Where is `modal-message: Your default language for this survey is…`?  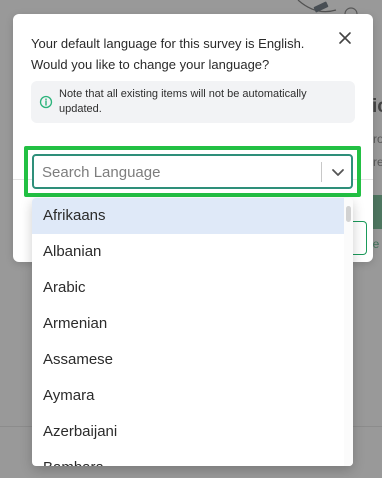
modal-message: Your default language for this survey is… is located at coordinates (168, 54).